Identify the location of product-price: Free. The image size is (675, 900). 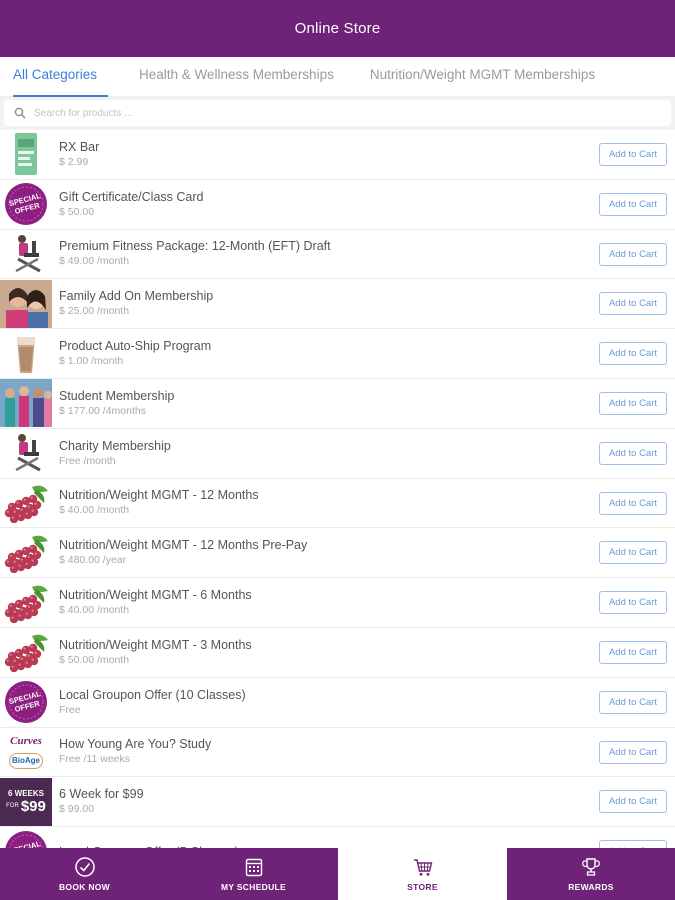
(70, 709).